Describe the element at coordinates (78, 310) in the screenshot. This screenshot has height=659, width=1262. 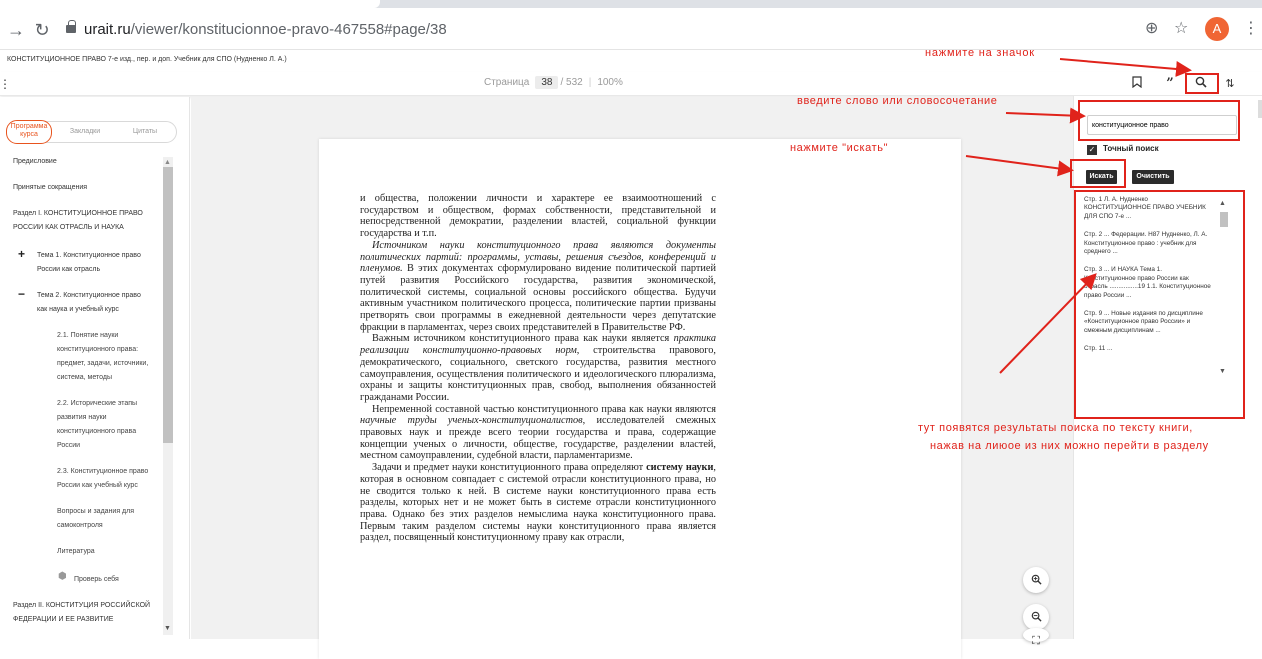
I see `toc-item-topic2-cont: как наука и учебный курс` at that location.